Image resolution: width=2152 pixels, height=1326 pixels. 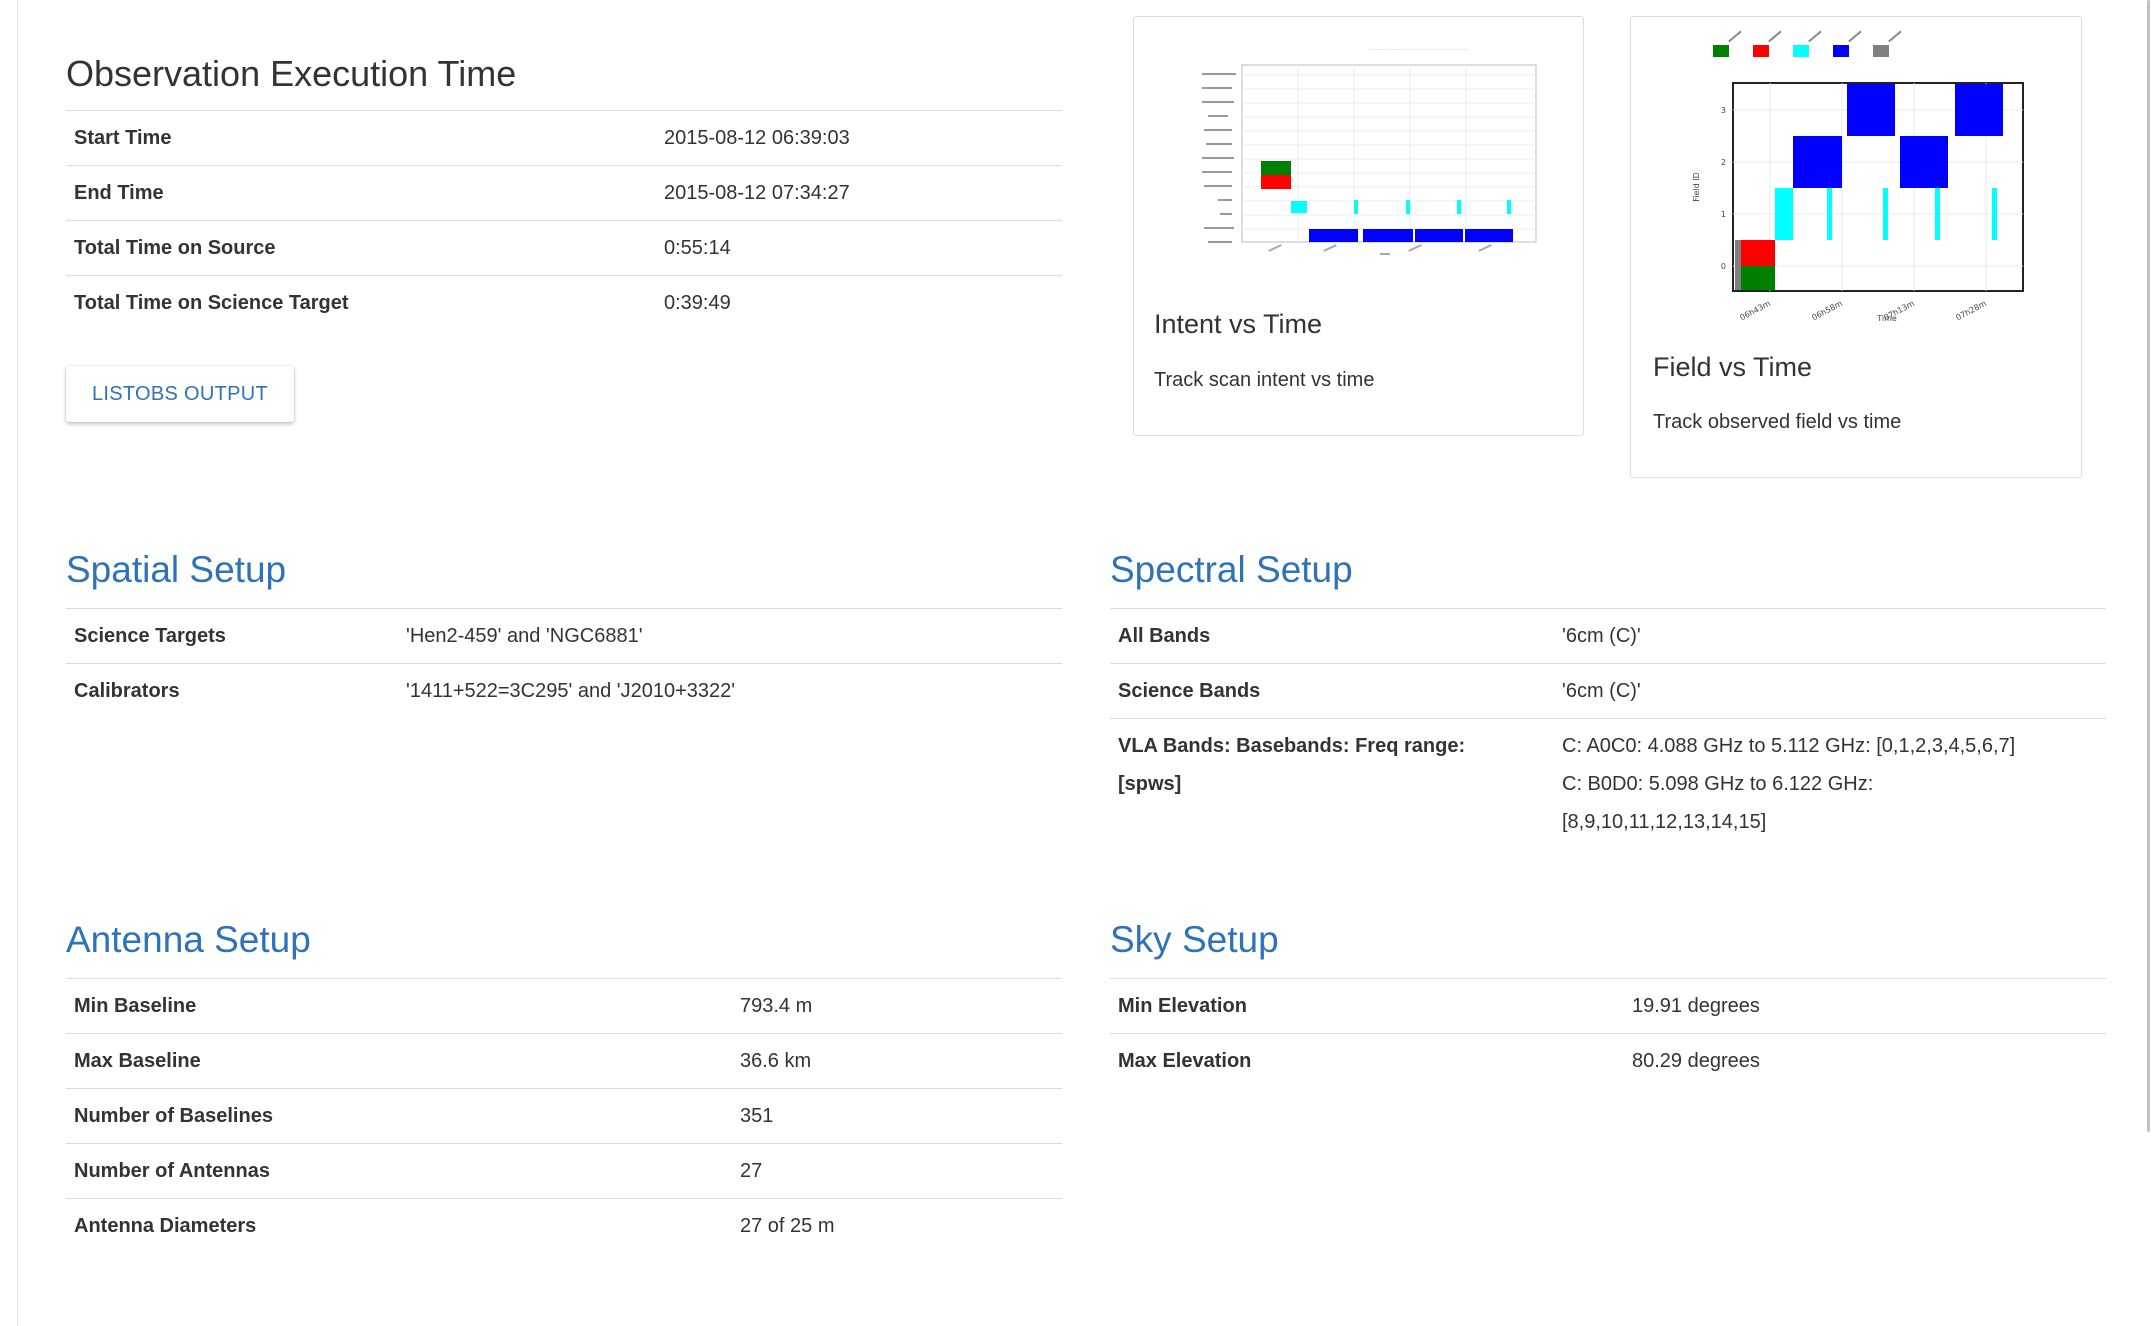 I want to click on table-row: Number of Antennas 27, so click(x=564, y=1171).